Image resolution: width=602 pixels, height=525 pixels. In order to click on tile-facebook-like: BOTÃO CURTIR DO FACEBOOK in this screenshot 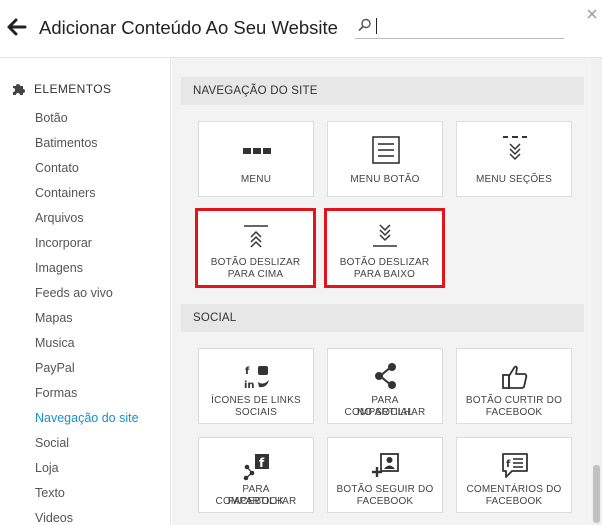, I will do `click(514, 386)`.